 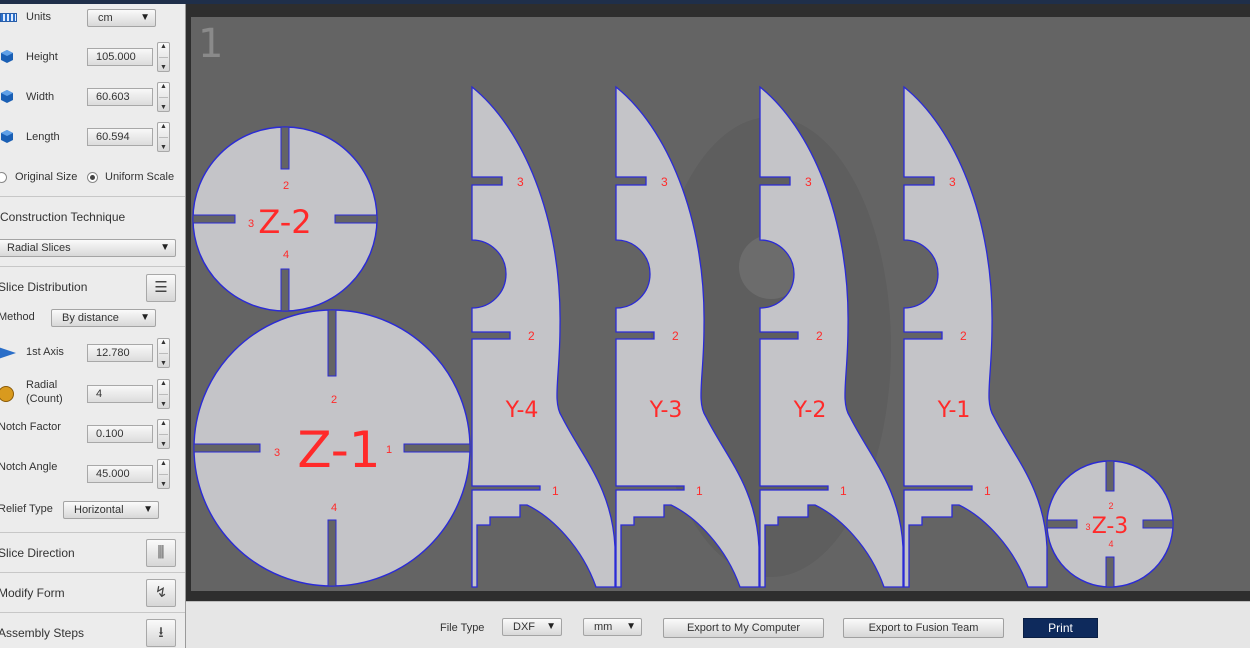 I want to click on slice-direction-section: Slice Direction ⫼, so click(x=92, y=552).